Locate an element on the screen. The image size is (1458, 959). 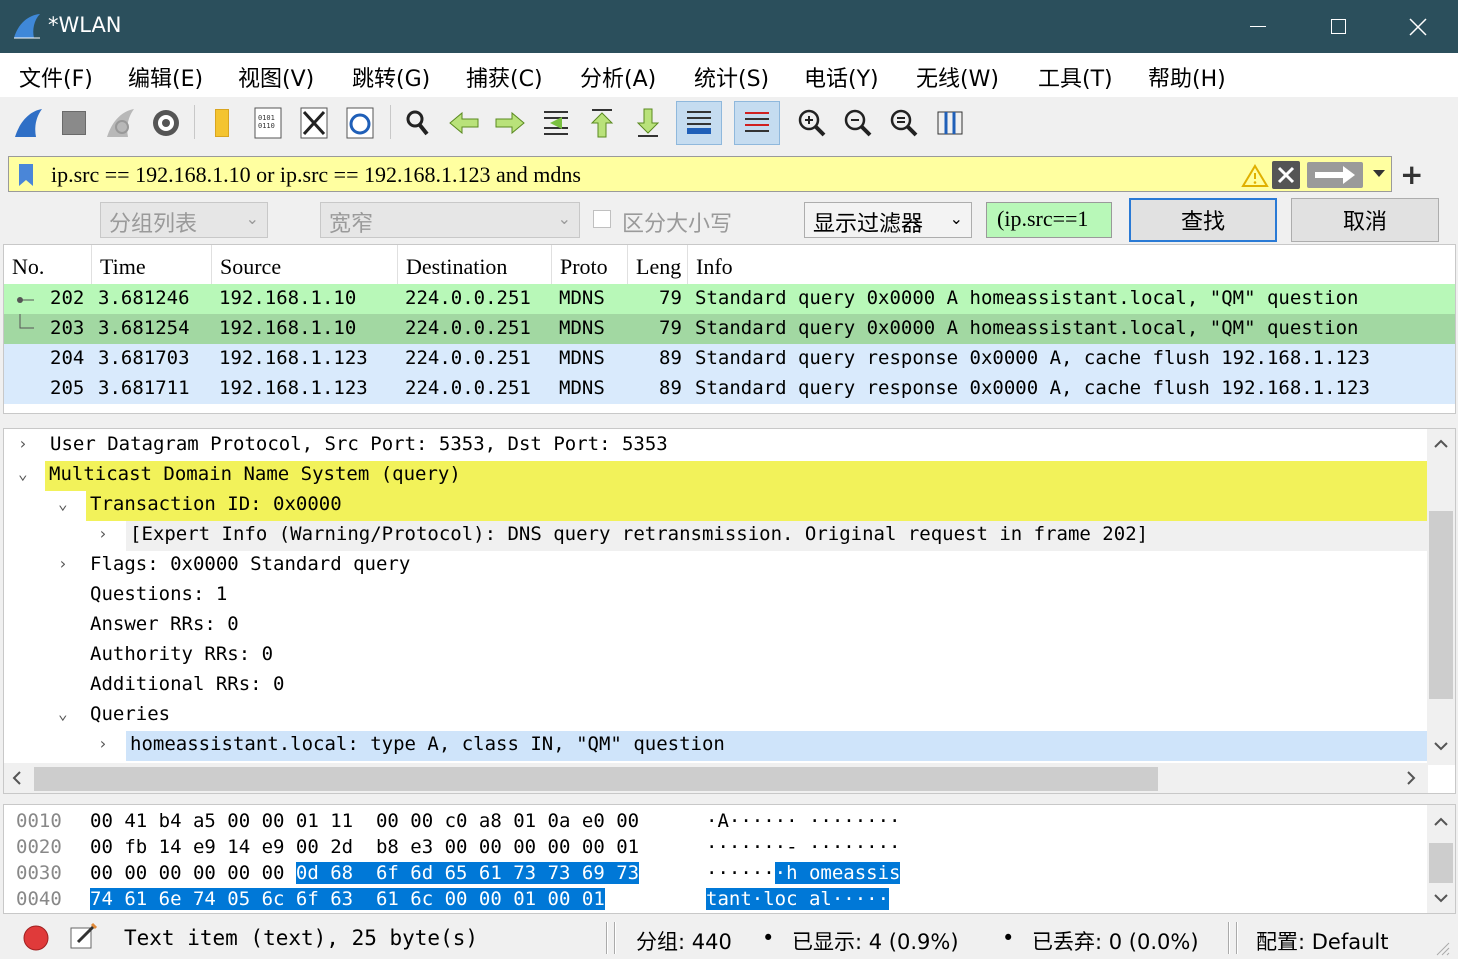
minimize-button is located at coordinates (1258, 26).